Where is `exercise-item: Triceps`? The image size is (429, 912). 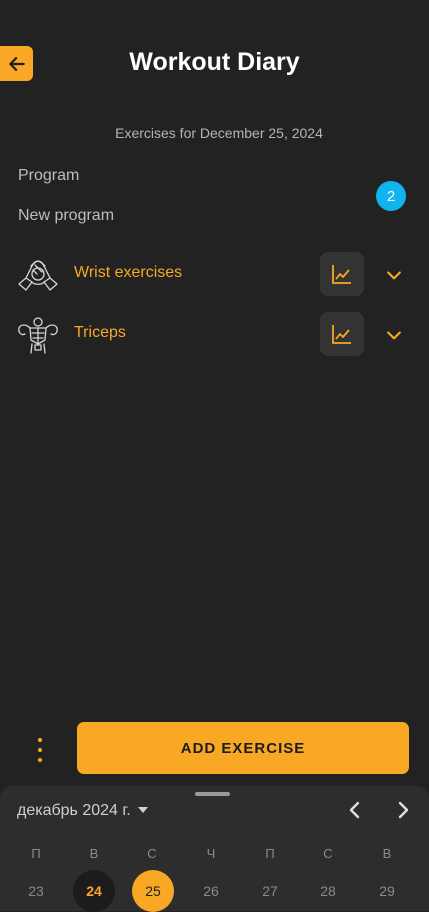
exercise-item: Triceps is located at coordinates (214, 335).